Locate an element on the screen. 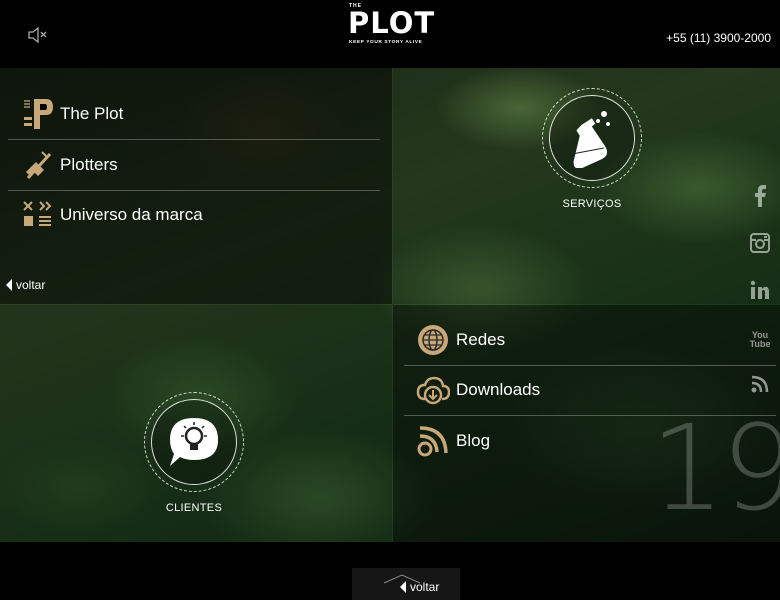 This screenshot has width=780, height=600. menu-item-universo: Universo da marca is located at coordinates (111, 215).